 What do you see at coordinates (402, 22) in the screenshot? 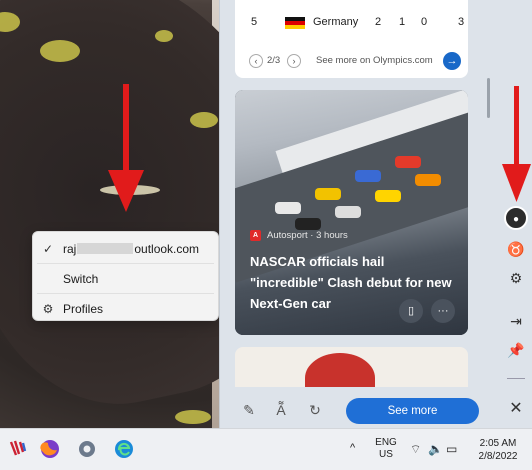
I see `medal-silver: 1` at bounding box center [402, 22].